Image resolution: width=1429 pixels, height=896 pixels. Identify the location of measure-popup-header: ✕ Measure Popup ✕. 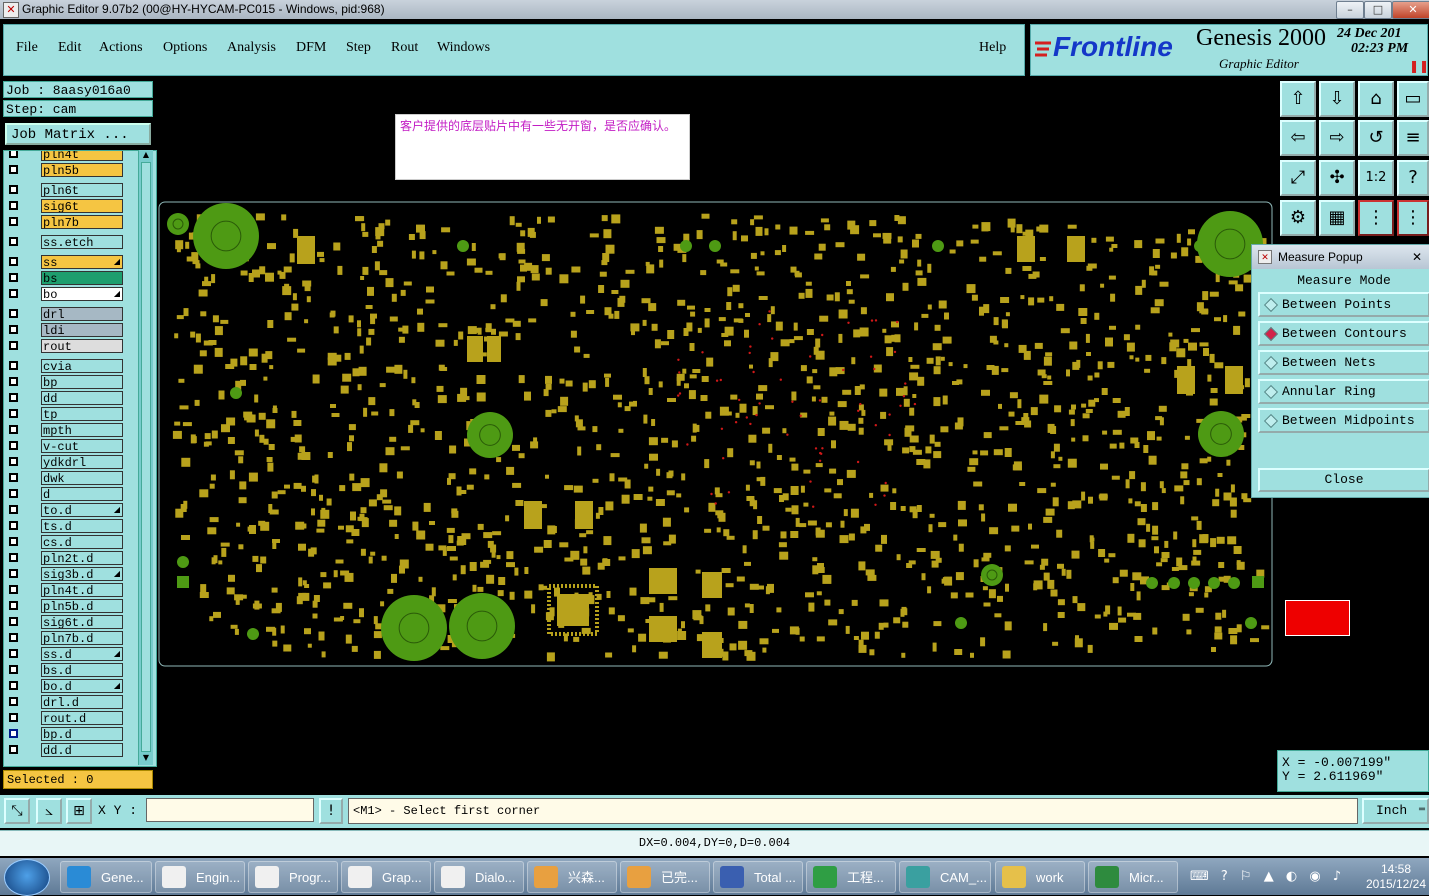
(1340, 257).